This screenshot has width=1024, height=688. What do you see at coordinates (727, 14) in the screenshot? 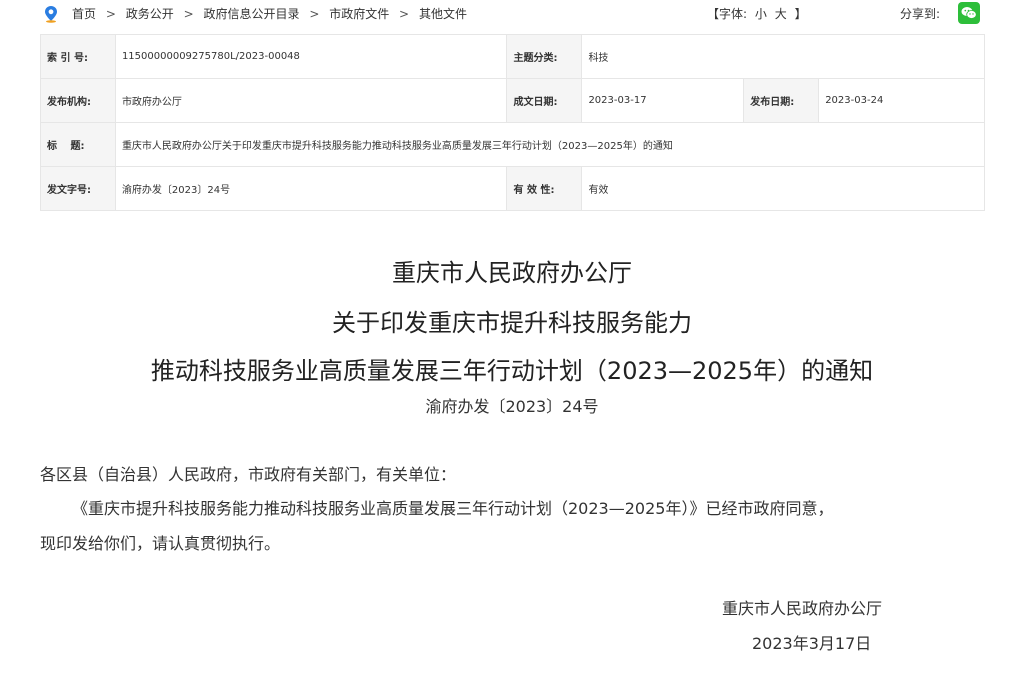
I see `font-size-prefix: 【字体:` at bounding box center [727, 14].